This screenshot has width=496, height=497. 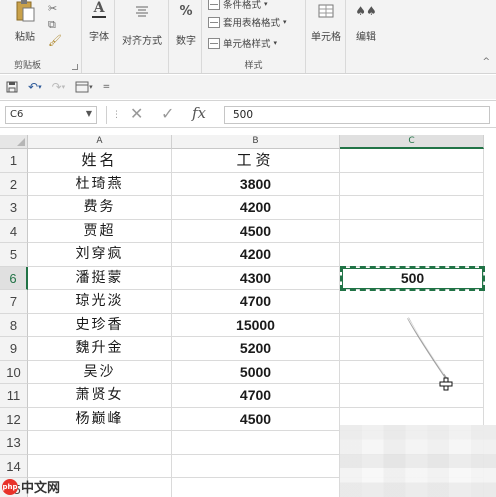 What do you see at coordinates (100, 208) in the screenshot?
I see `cell-a3: 费务` at bounding box center [100, 208].